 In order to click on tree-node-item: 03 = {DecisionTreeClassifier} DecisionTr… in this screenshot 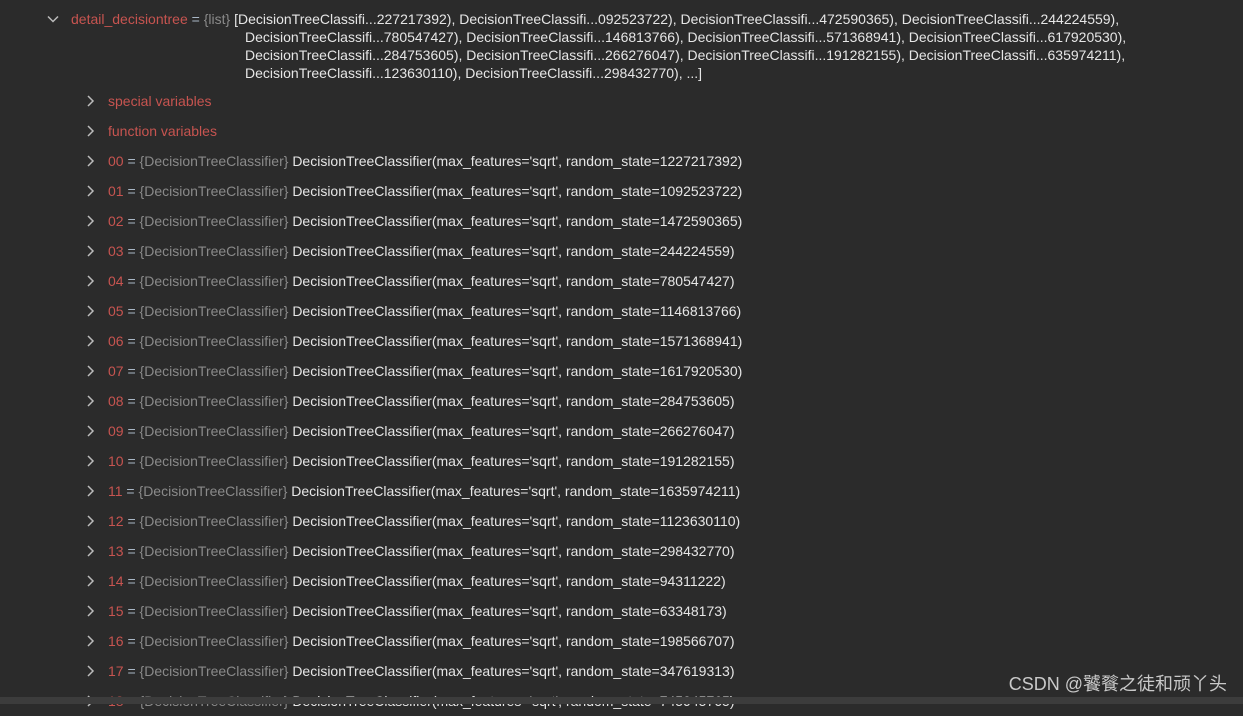, I will do `click(621, 251)`.